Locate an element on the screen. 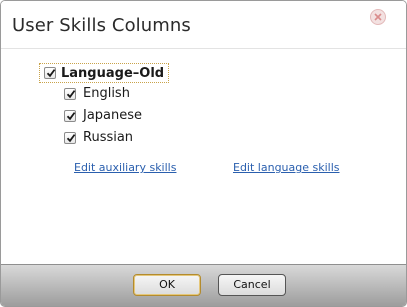  tree-child-label: English is located at coordinates (106, 93).